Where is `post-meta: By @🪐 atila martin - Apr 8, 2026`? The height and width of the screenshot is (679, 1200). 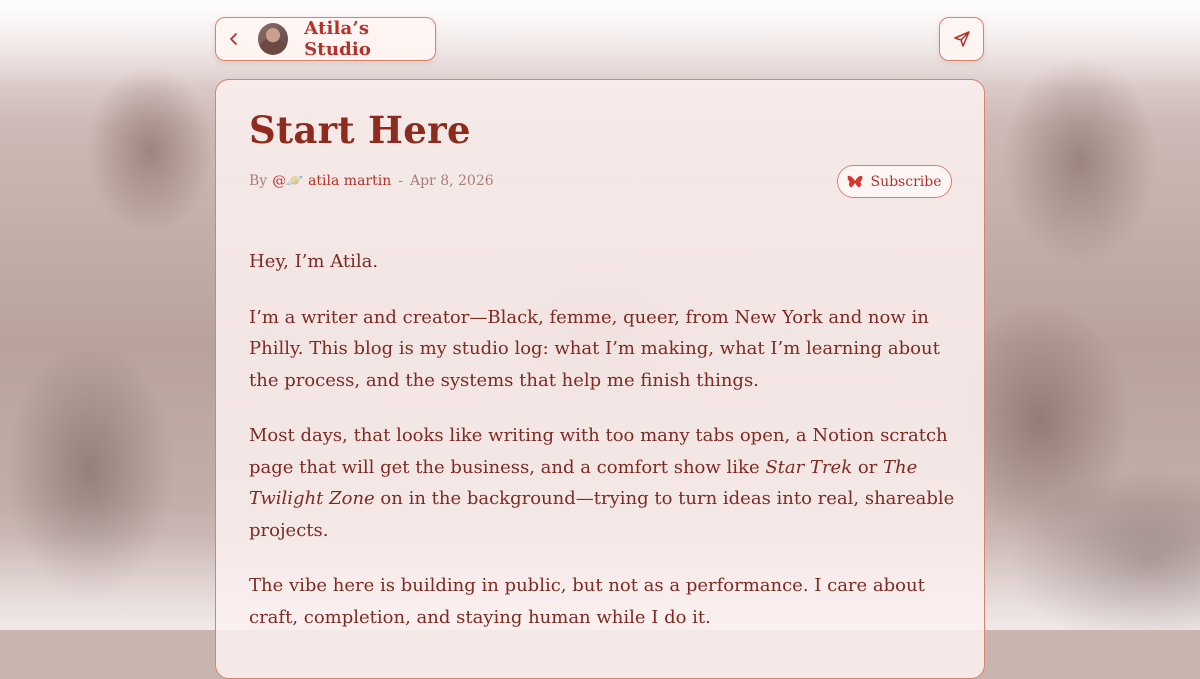 post-meta: By @🪐 atila martin - Apr 8, 2026 is located at coordinates (371, 181).